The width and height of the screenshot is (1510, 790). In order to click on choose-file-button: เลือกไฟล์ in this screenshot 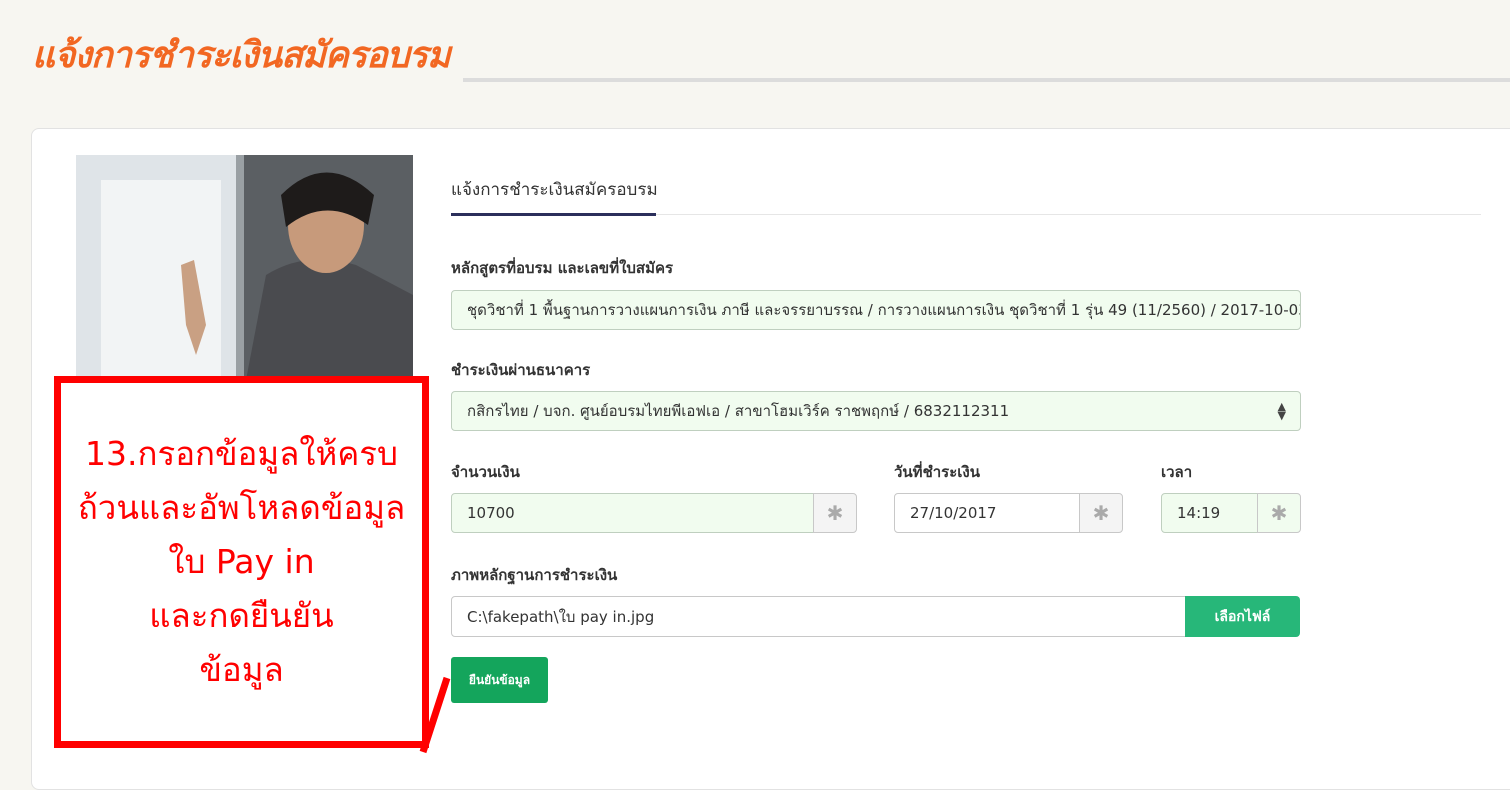, I will do `click(1242, 616)`.